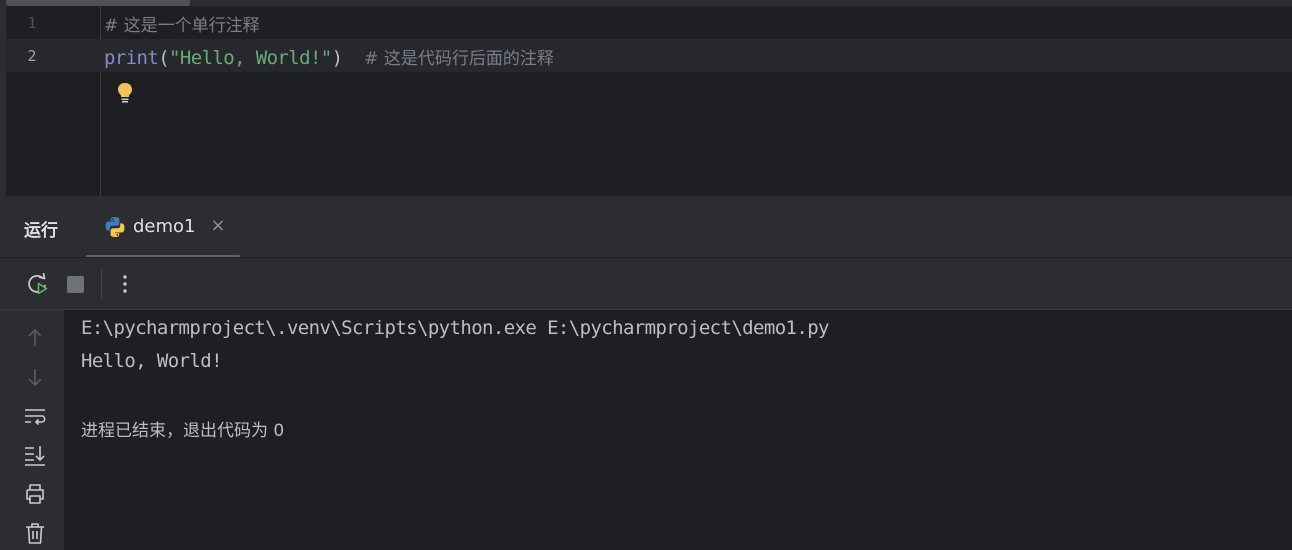 The image size is (1292, 550). Describe the element at coordinates (459, 59) in the screenshot. I see `comment-token: # 这是代码行后面的注释` at that location.